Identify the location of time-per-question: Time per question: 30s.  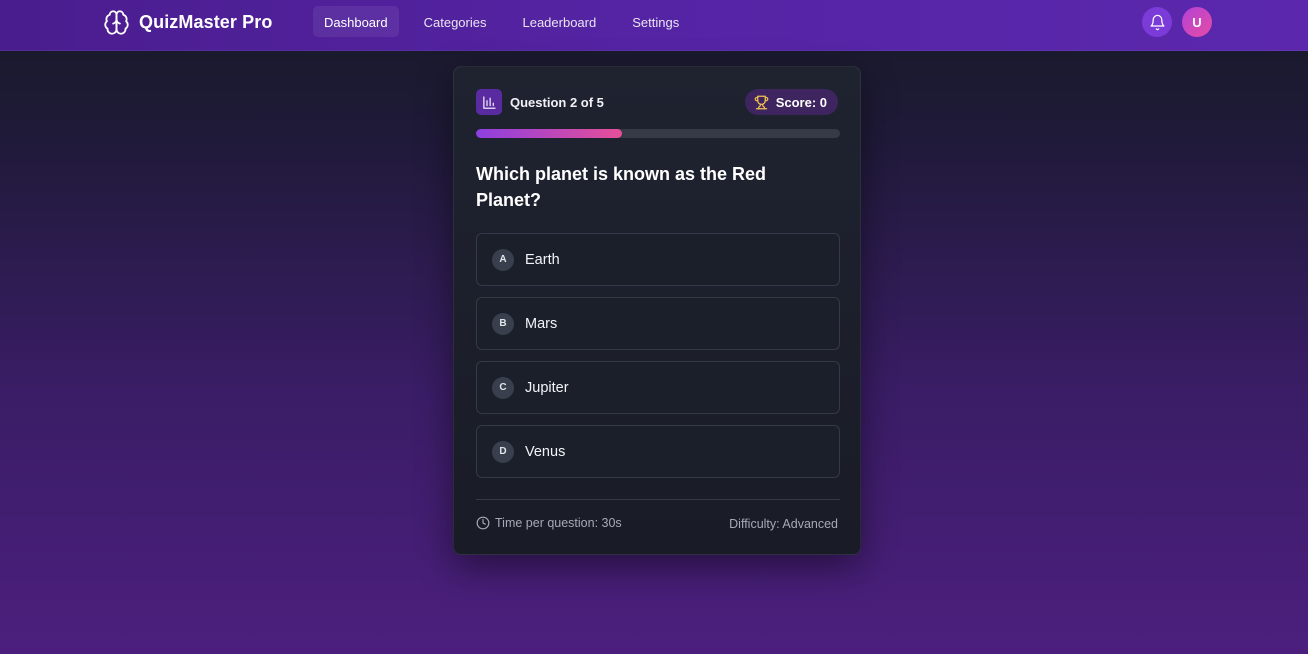
(549, 523).